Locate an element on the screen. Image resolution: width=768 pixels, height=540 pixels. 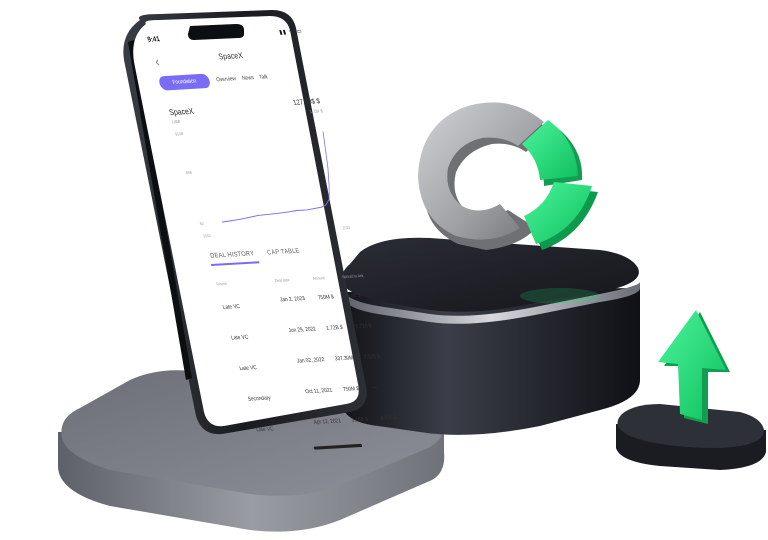
x-tick-label: 2022 is located at coordinates (346, 228).